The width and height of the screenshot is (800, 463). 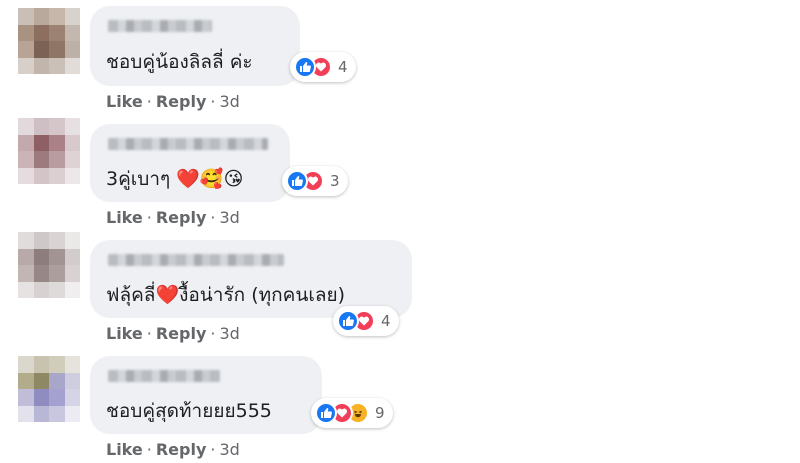 I want to click on comment-text: ชอบคู่น้องลิลลี่ ค่ะ, so click(x=179, y=62).